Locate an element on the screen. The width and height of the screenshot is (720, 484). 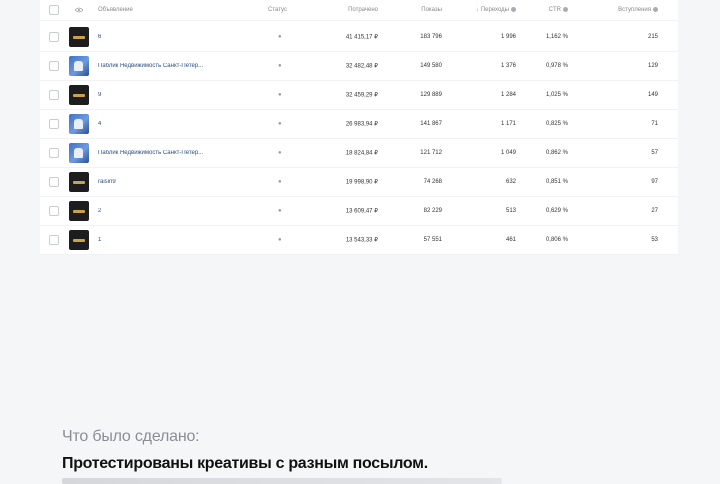
impressions-value: 74 268 is located at coordinates (432, 181).